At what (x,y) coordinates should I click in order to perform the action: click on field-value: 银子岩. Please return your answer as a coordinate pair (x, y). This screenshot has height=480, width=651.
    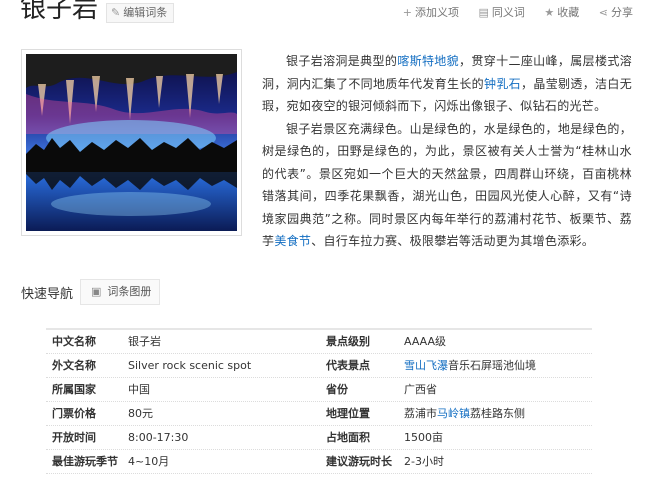
    Looking at the image, I should click on (144, 341).